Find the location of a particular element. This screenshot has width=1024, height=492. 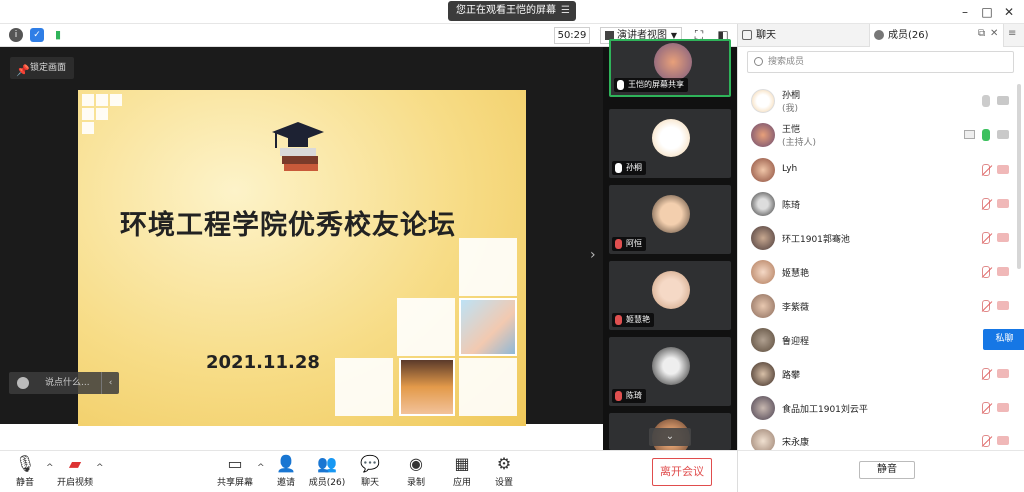

member-name: 宋永康 is located at coordinates (796, 443).